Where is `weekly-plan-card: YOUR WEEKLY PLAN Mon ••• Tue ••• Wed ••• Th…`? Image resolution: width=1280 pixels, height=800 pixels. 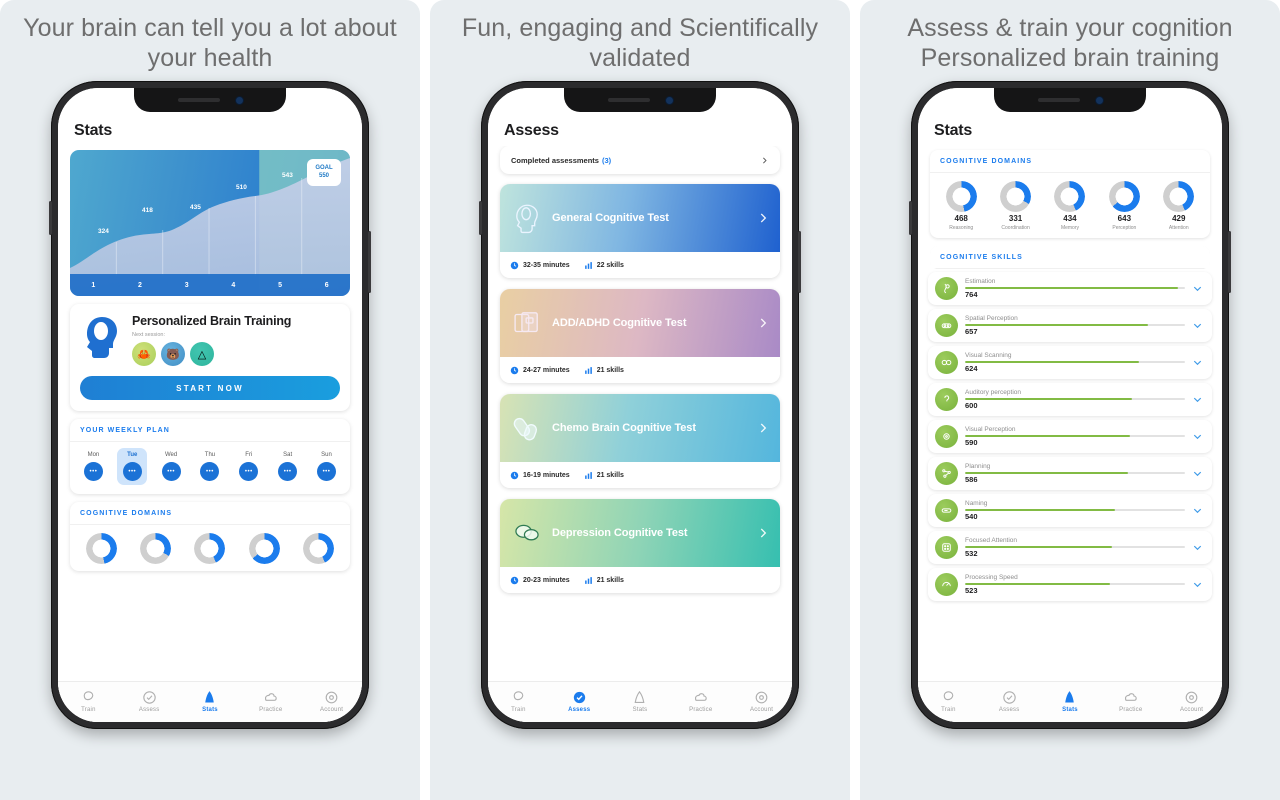 weekly-plan-card: YOUR WEEKLY PLAN Mon ••• Tue ••• Wed ••• Th… is located at coordinates (210, 457).